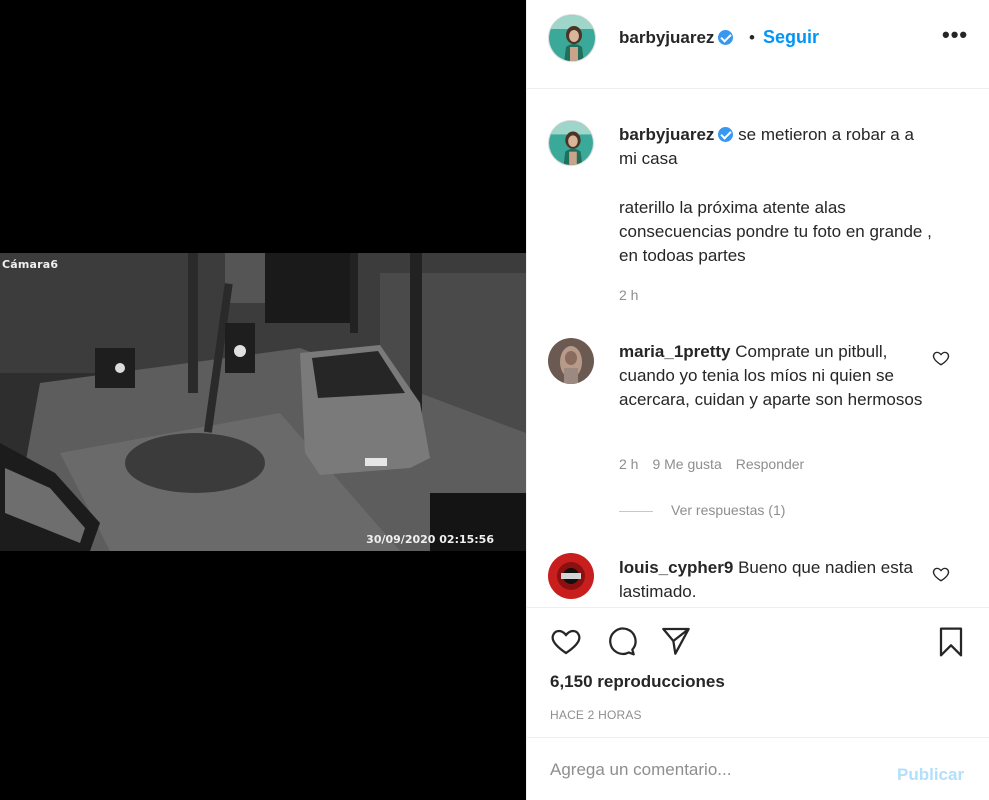 The height and width of the screenshot is (800, 989). Describe the element at coordinates (666, 37) in the screenshot. I see `author-username-text: barbyjuarez` at that location.